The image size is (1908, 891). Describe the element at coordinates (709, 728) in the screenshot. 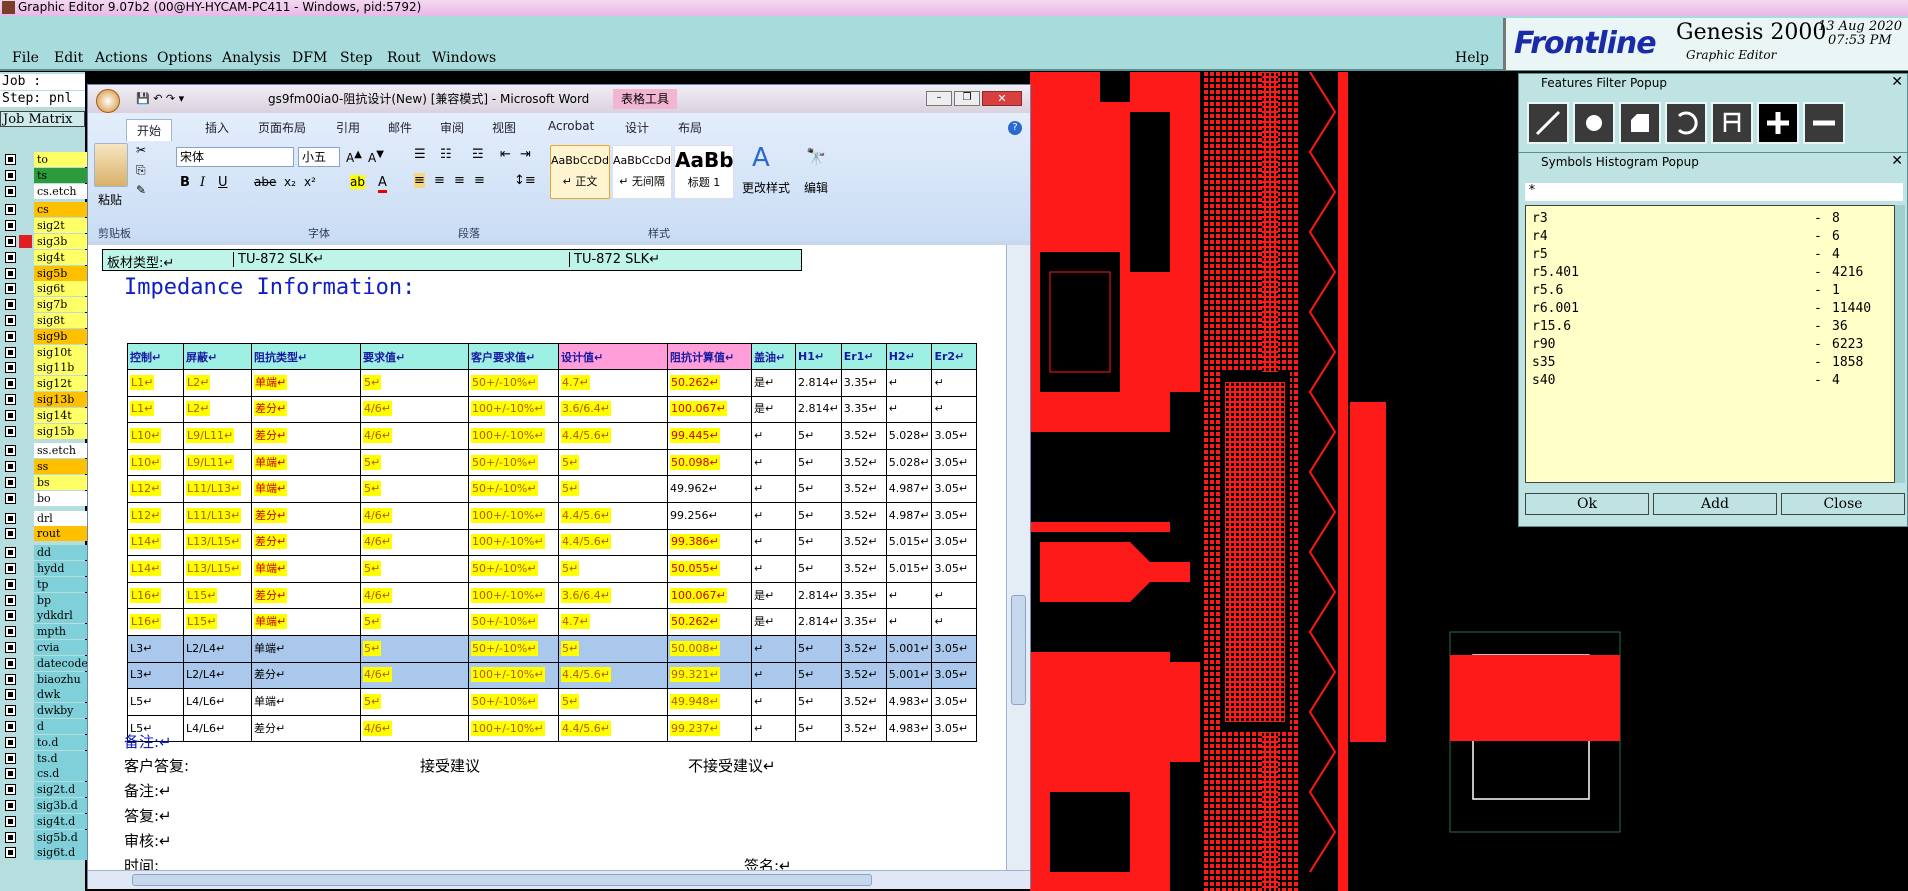

I see `table-cell: 99.237↵` at that location.